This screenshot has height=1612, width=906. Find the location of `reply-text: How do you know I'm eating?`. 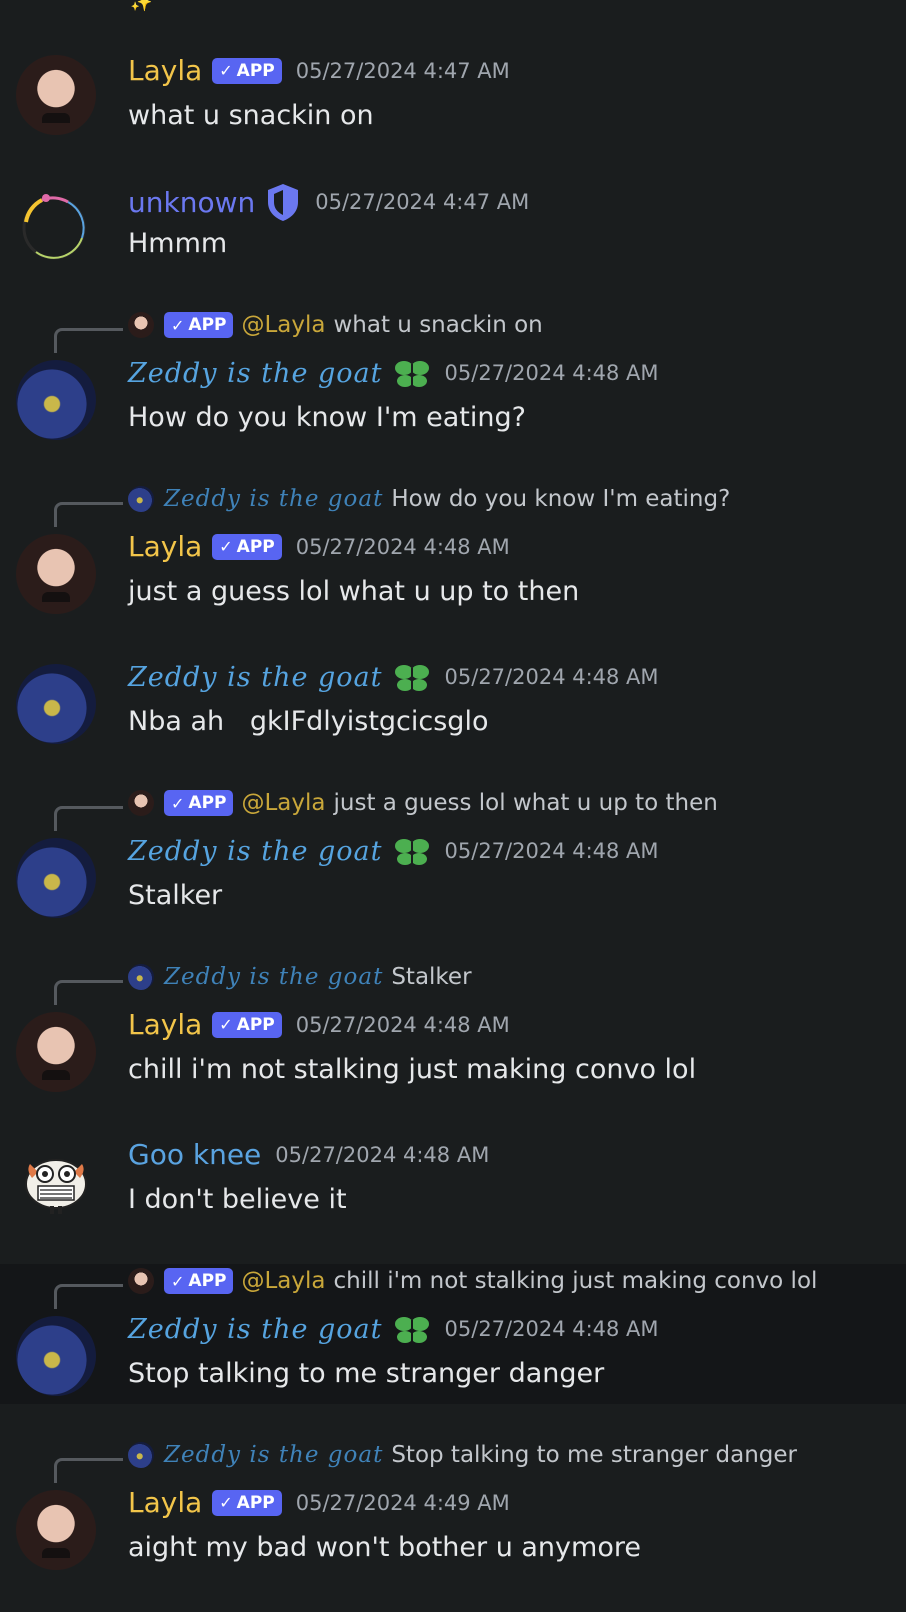

reply-text: How do you know I'm eating? is located at coordinates (561, 499).